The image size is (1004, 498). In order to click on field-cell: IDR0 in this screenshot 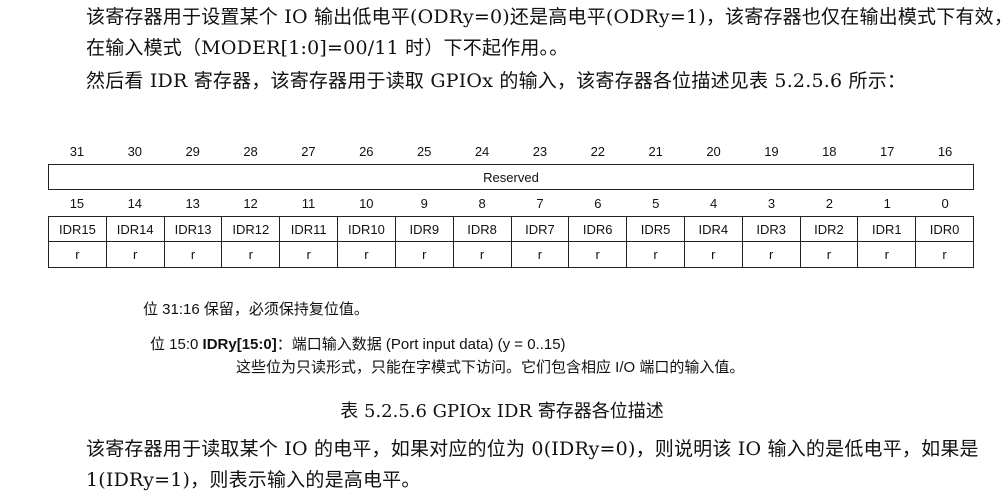, I will do `click(944, 229)`.